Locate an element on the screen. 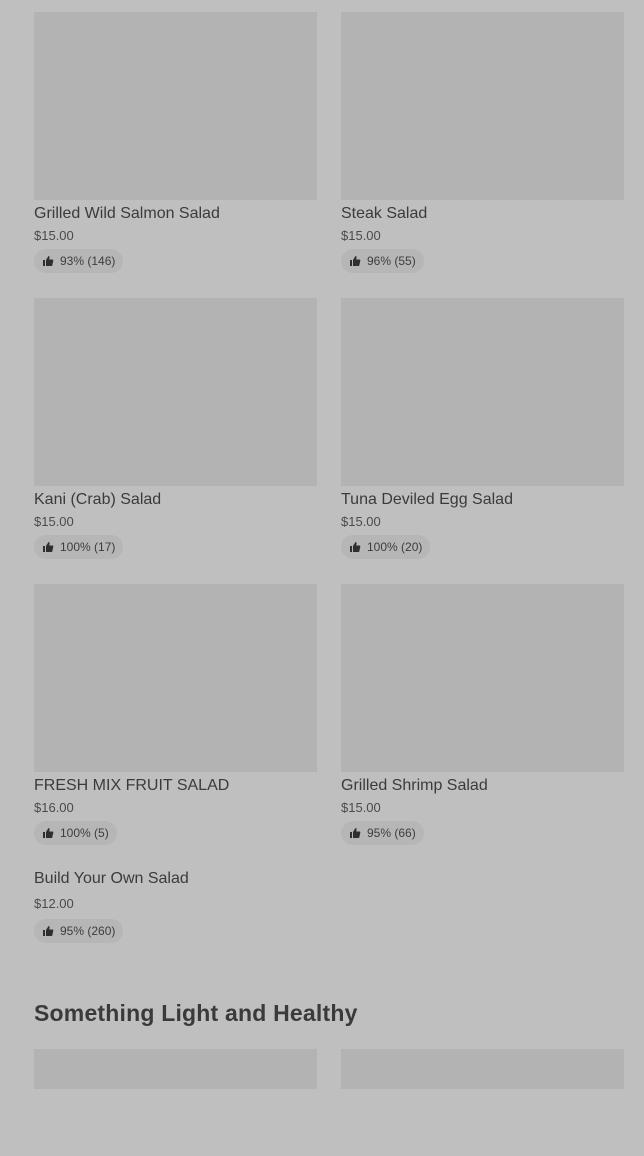 The height and width of the screenshot is (1156, 644). menu-item-card: Kani (Crab) Salad $15.00 100% (17) is located at coordinates (175, 441).